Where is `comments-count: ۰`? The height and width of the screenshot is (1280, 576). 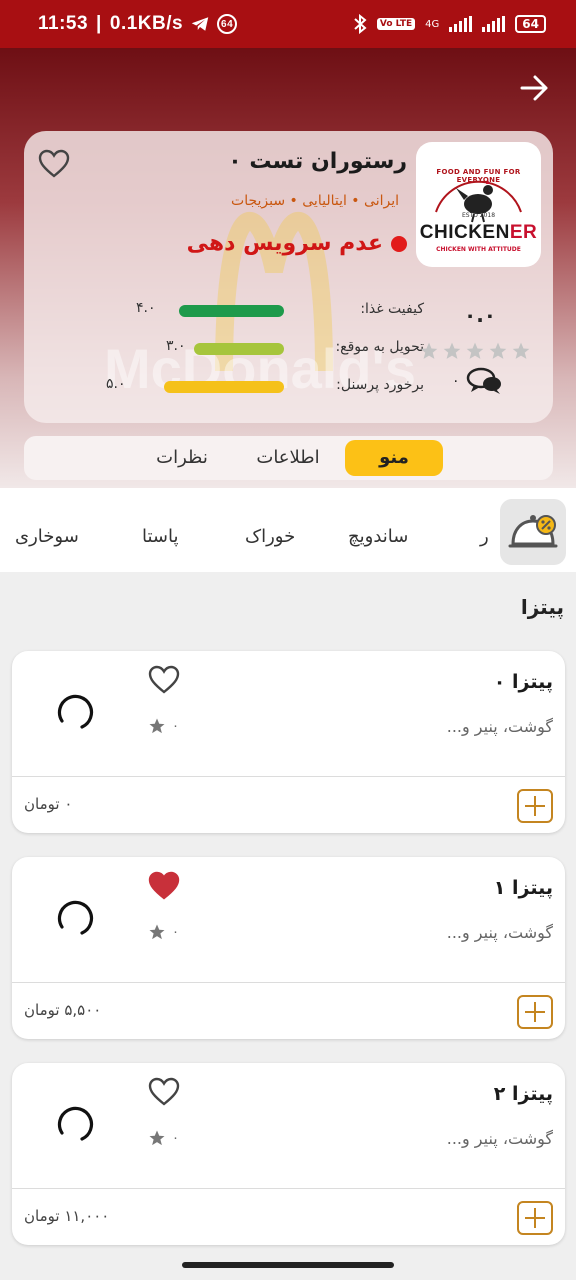 comments-count: ۰ is located at coordinates (478, 381).